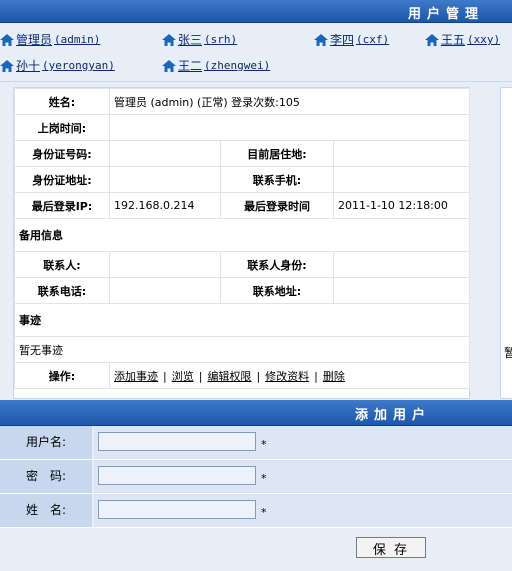 The height and width of the screenshot is (571, 512). I want to click on page-title: 用户管理, so click(446, 14).